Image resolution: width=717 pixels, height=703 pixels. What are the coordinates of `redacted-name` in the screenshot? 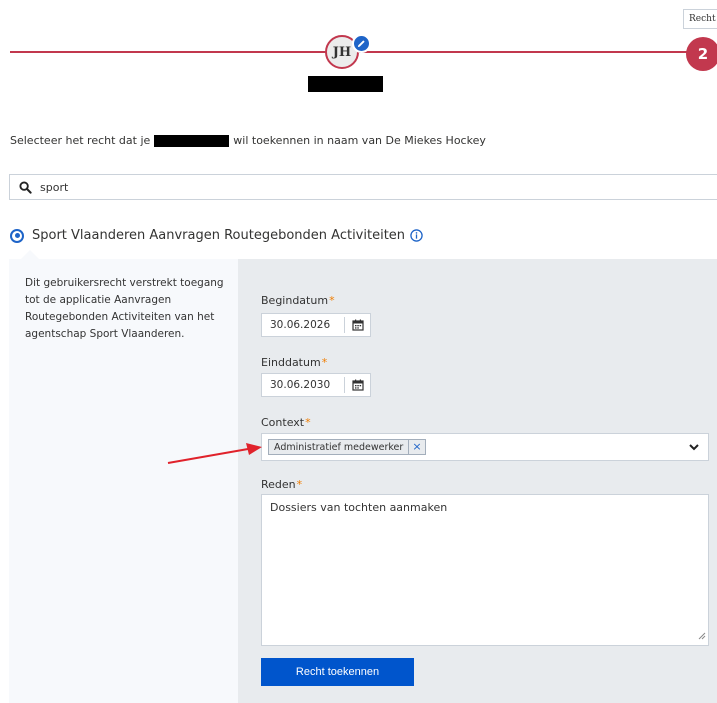 It's located at (345, 84).